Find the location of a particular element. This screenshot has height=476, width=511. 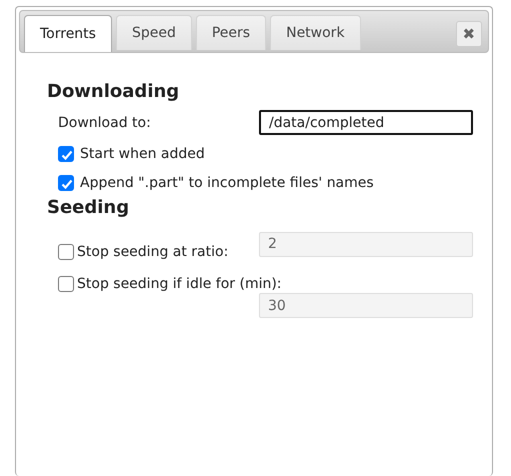

checkbox-label: Append ".part" to incomplete files' names is located at coordinates (227, 182).